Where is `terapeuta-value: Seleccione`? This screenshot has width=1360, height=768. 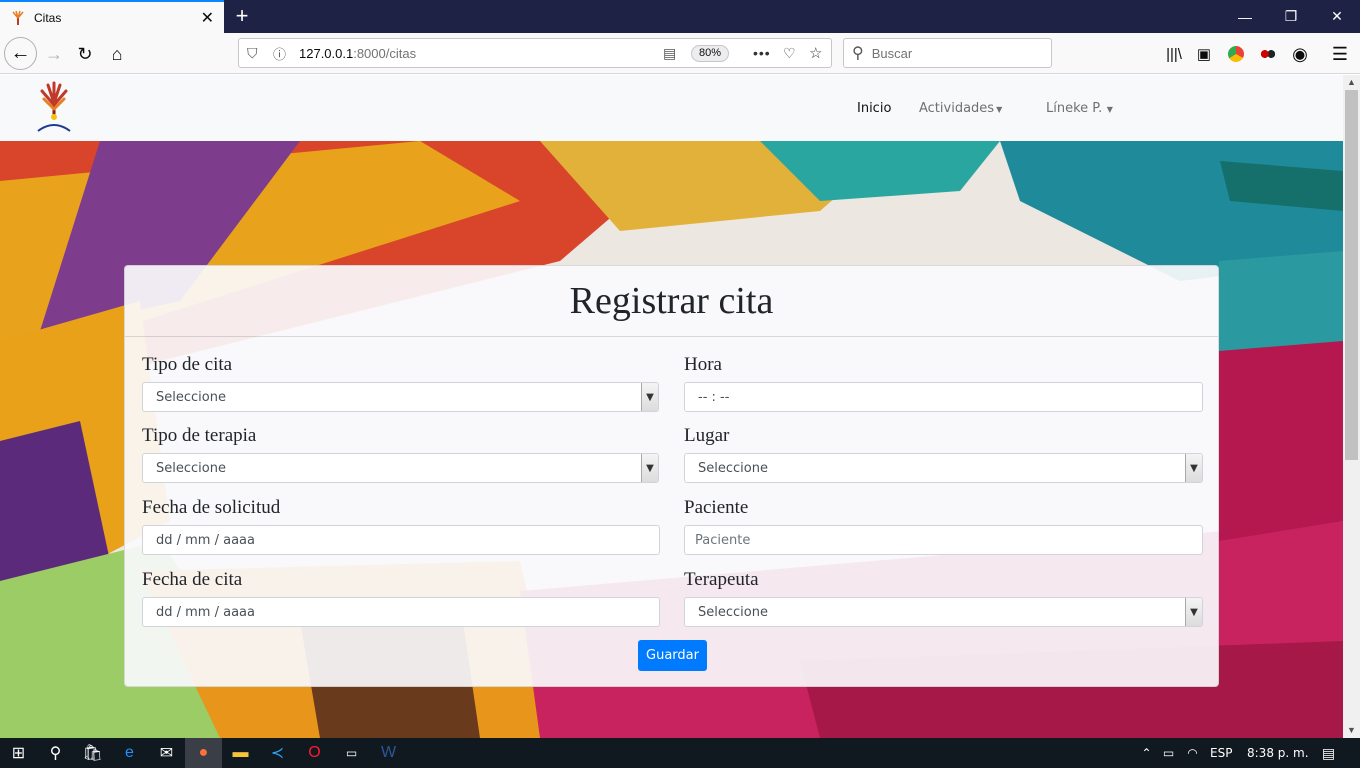
terapeuta-value: Seleccione is located at coordinates (733, 612).